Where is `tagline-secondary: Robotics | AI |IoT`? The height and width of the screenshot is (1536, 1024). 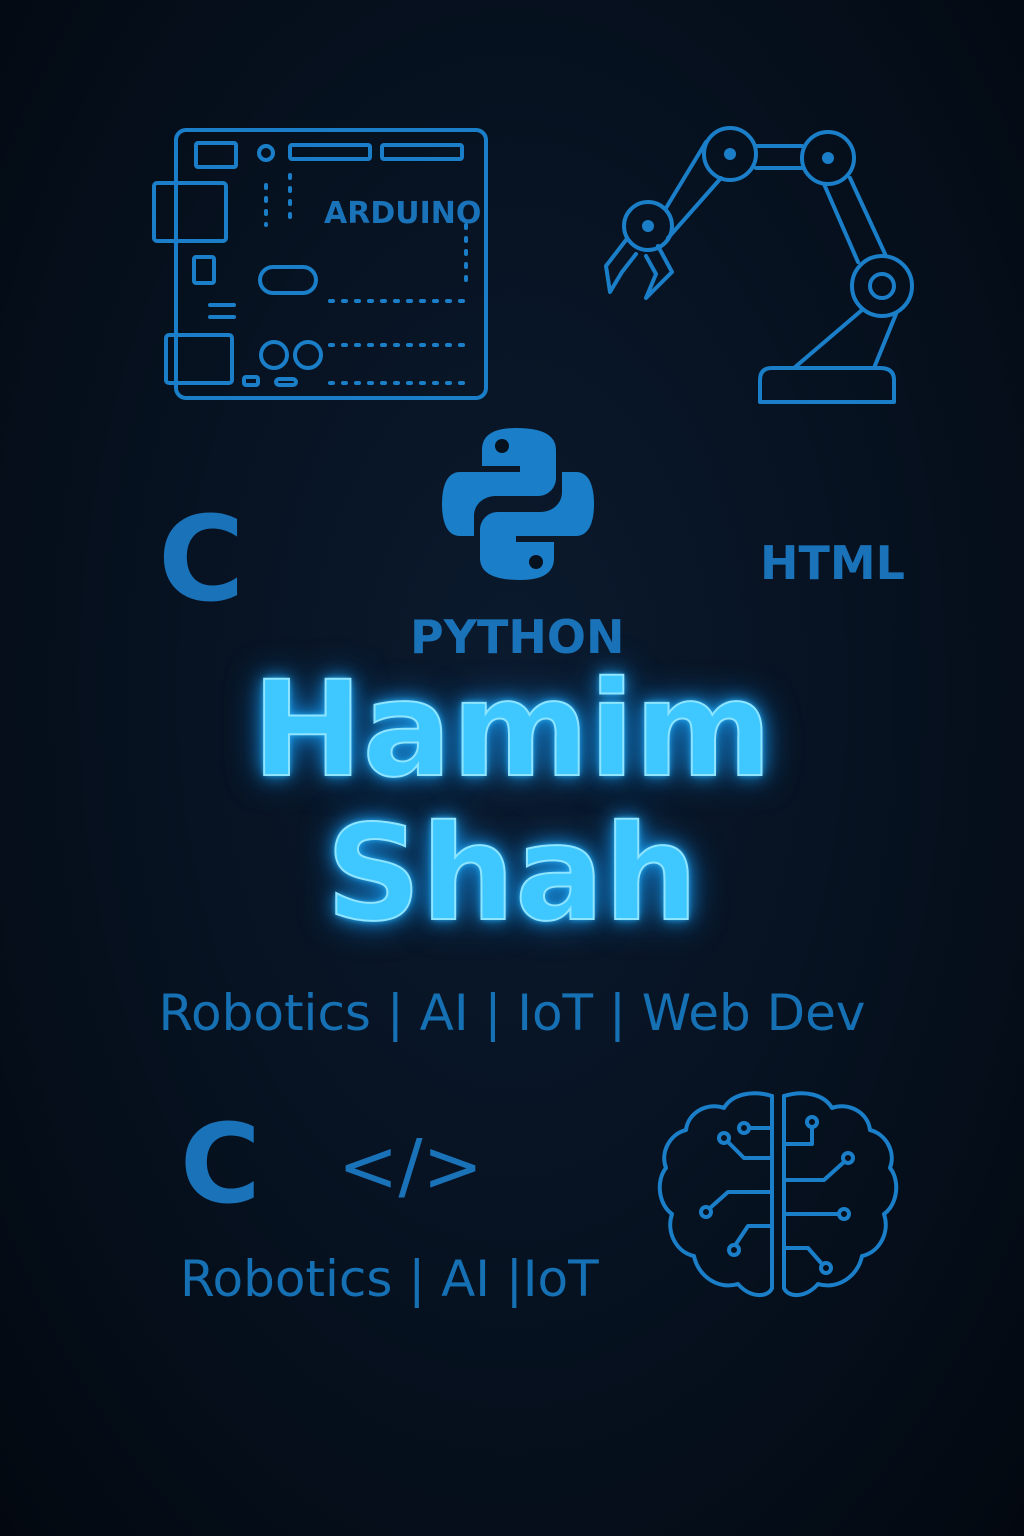
tagline-secondary: Robotics | AI |IoT is located at coordinates (389, 1279).